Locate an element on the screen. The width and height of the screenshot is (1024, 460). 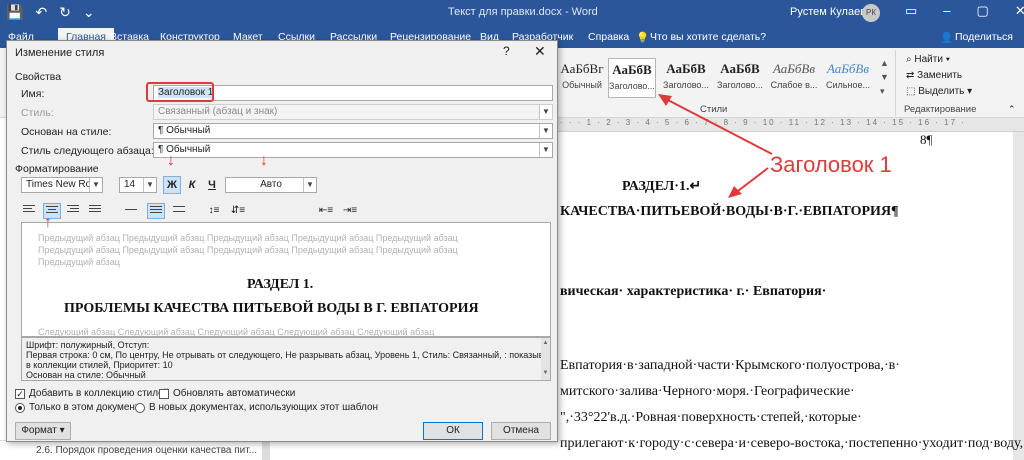
decrease-indent-icon: ⇤≡ is located at coordinates (326, 211).